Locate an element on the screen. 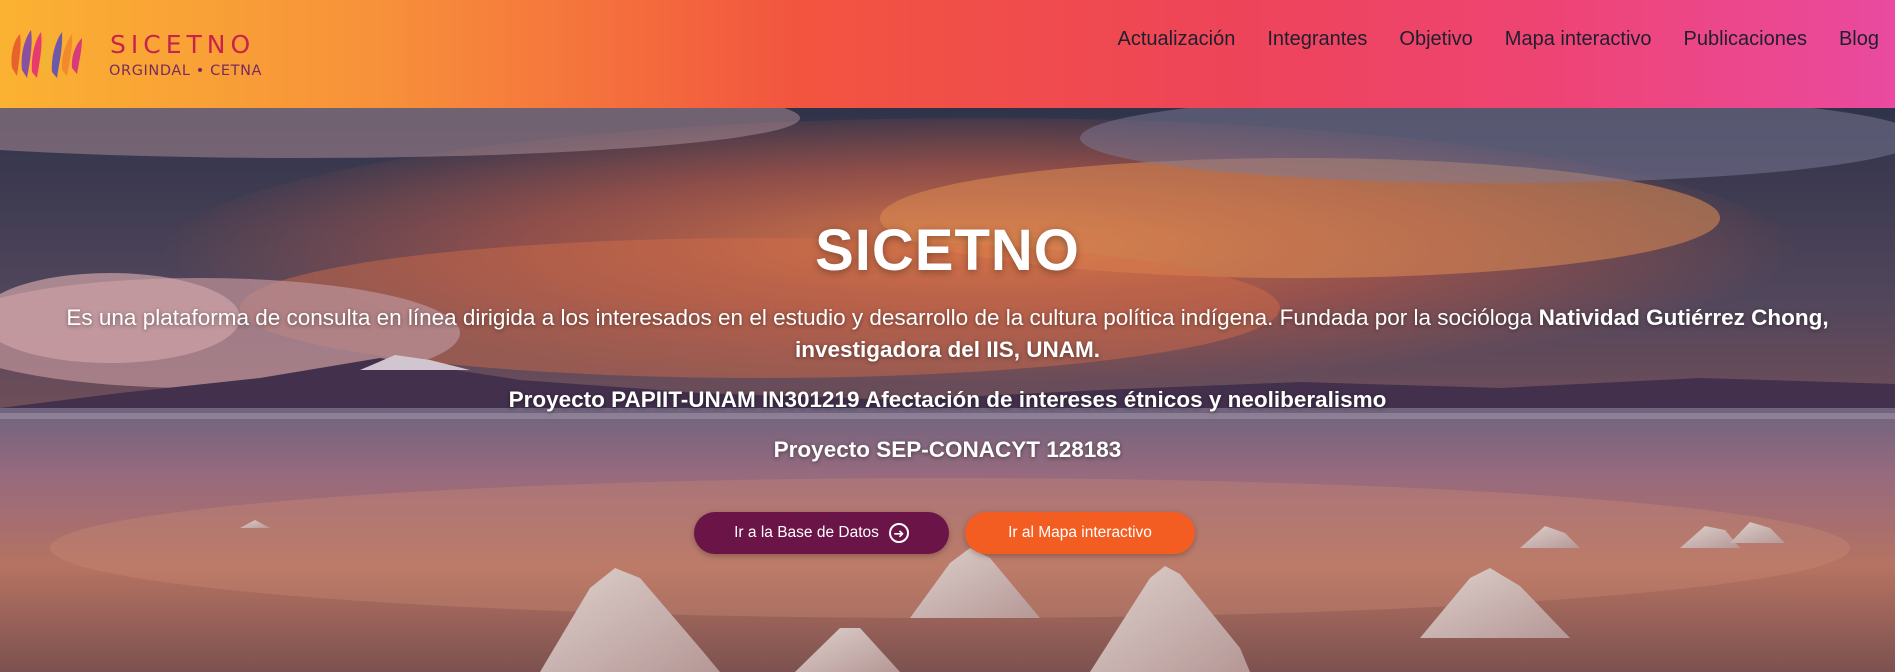 The image size is (1895, 672). nav-item-blog: Blog is located at coordinates (1859, 39).